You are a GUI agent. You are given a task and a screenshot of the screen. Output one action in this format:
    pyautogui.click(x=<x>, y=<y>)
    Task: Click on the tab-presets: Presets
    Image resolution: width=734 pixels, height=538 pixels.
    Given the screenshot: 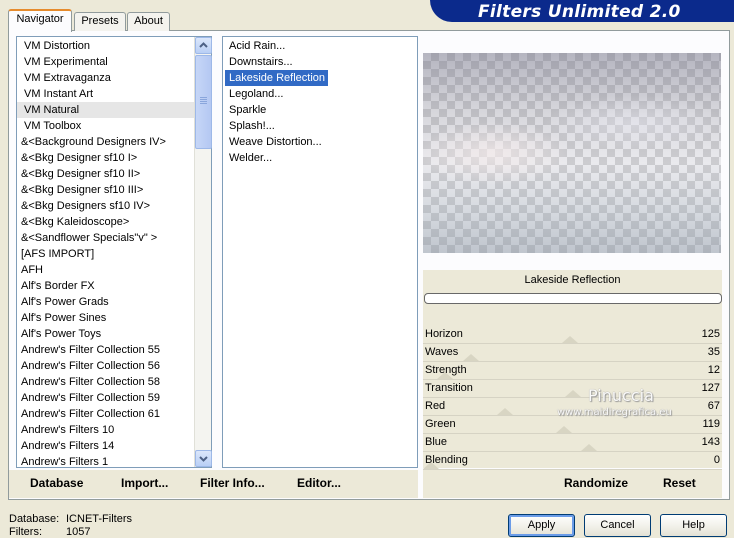 What is the action you would take?
    pyautogui.click(x=100, y=21)
    